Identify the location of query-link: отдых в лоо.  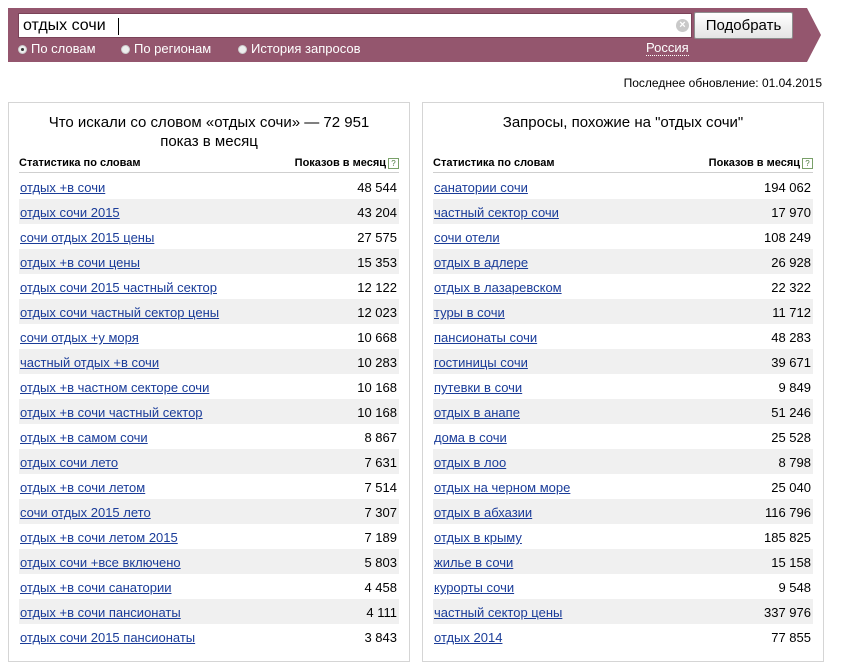
(470, 462).